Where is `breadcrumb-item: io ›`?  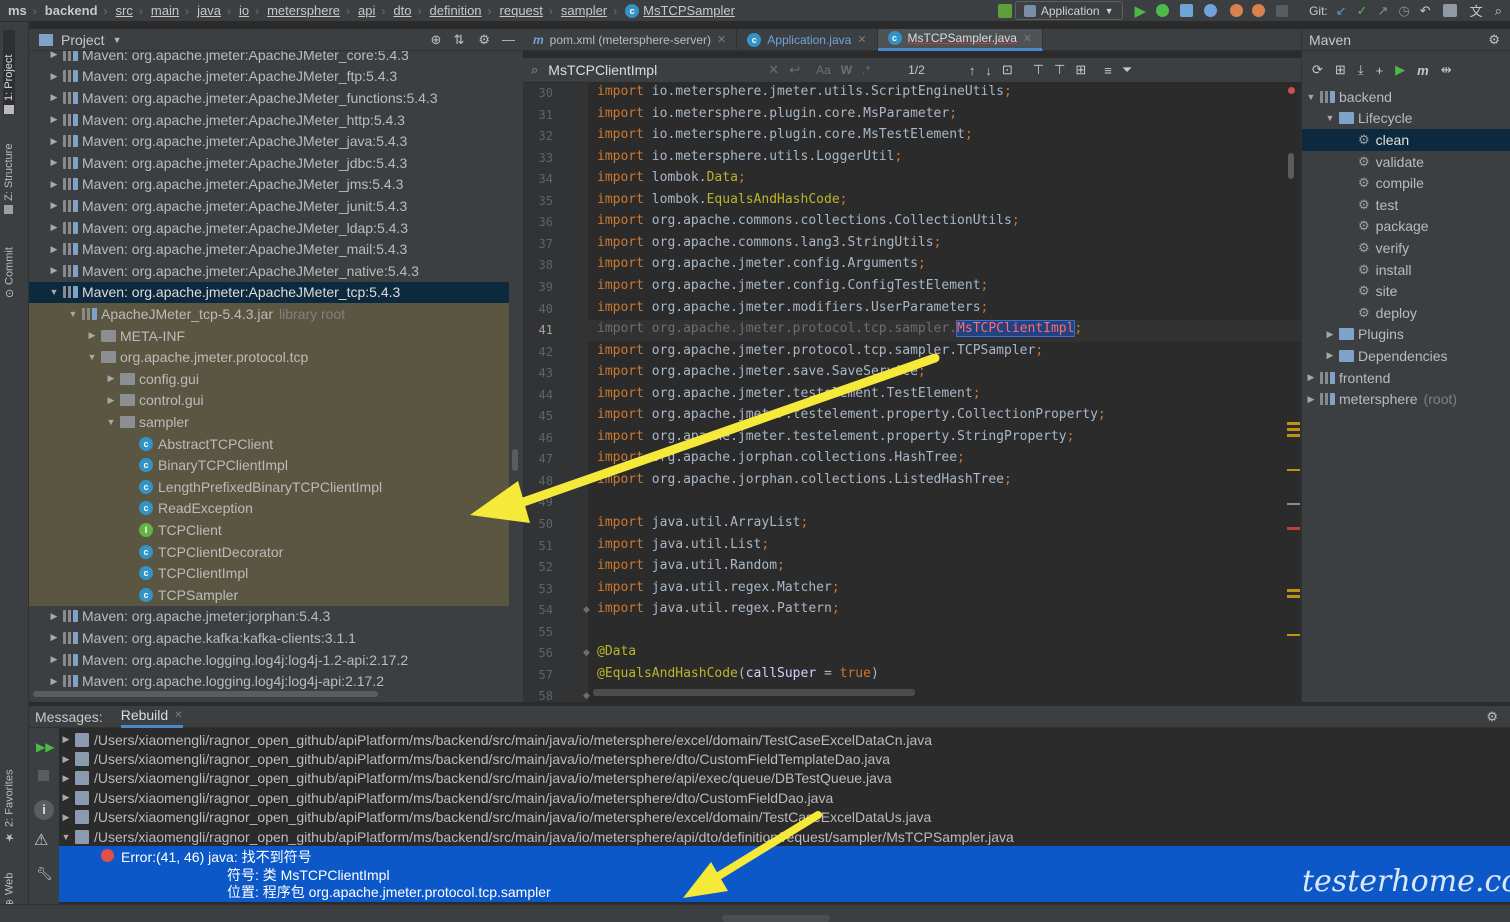
breadcrumb-item: io › is located at coordinates (245, 10).